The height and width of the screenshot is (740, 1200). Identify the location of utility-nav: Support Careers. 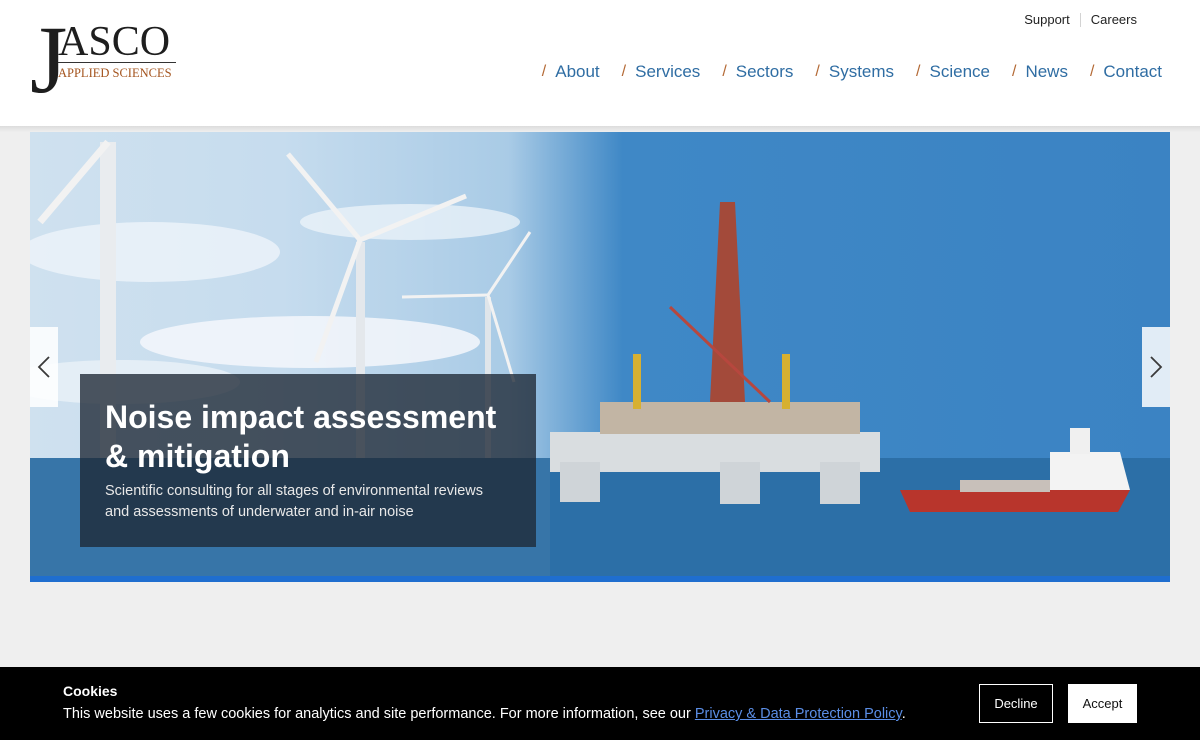
(1080, 19).